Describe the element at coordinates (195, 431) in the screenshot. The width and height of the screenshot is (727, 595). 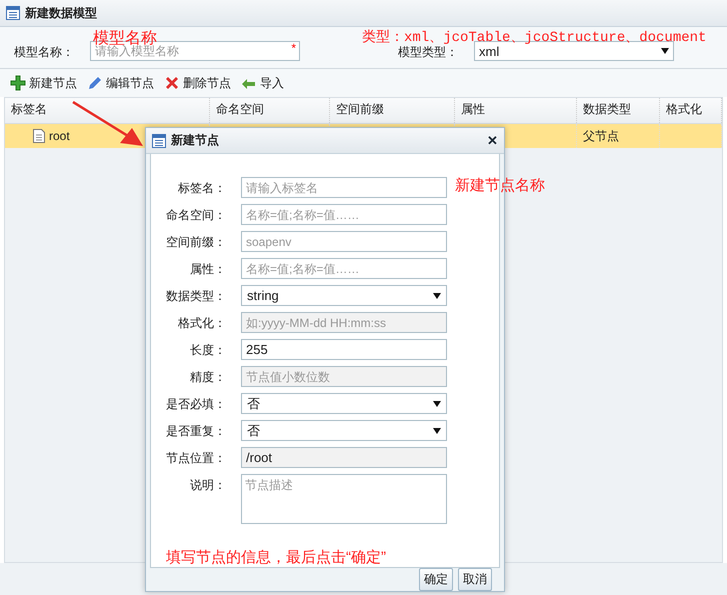
I see `field-label: 是否重复：` at that location.